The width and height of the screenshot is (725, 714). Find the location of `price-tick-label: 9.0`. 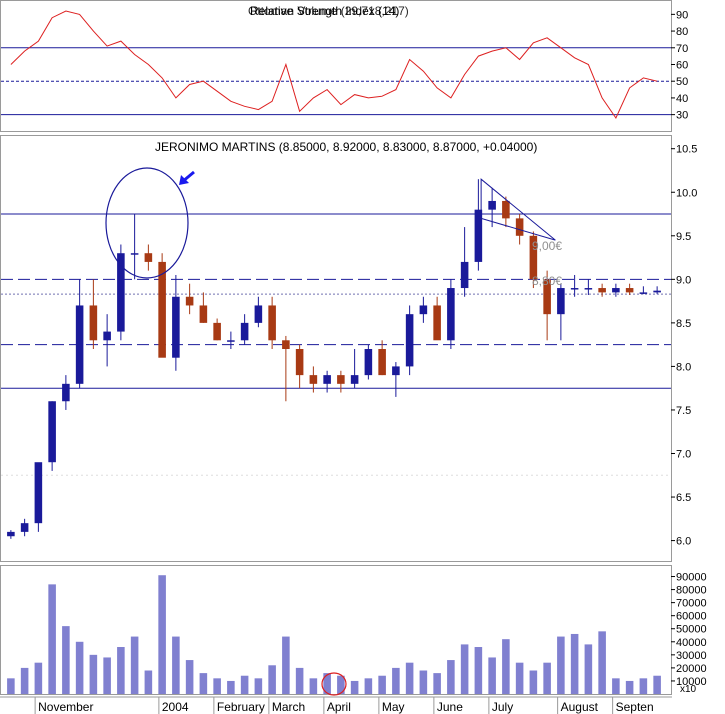

price-tick-label: 9.0 is located at coordinates (683, 280).